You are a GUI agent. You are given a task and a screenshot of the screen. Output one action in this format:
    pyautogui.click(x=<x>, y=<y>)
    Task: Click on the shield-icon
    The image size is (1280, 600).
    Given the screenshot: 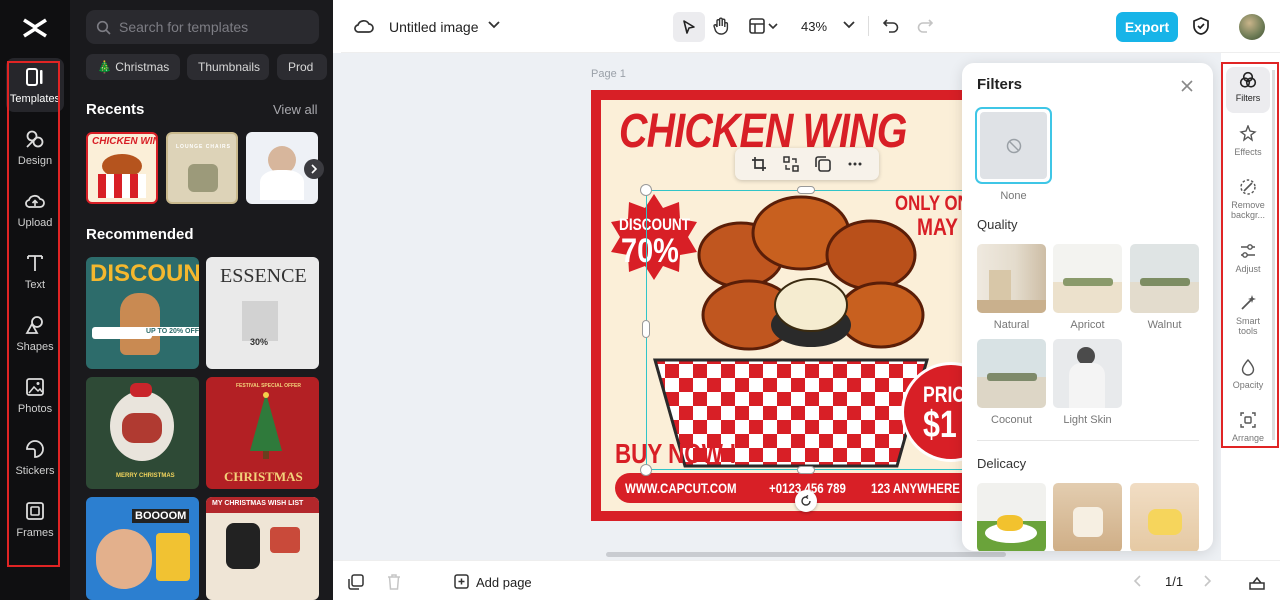 What is the action you would take?
    pyautogui.click(x=1201, y=26)
    